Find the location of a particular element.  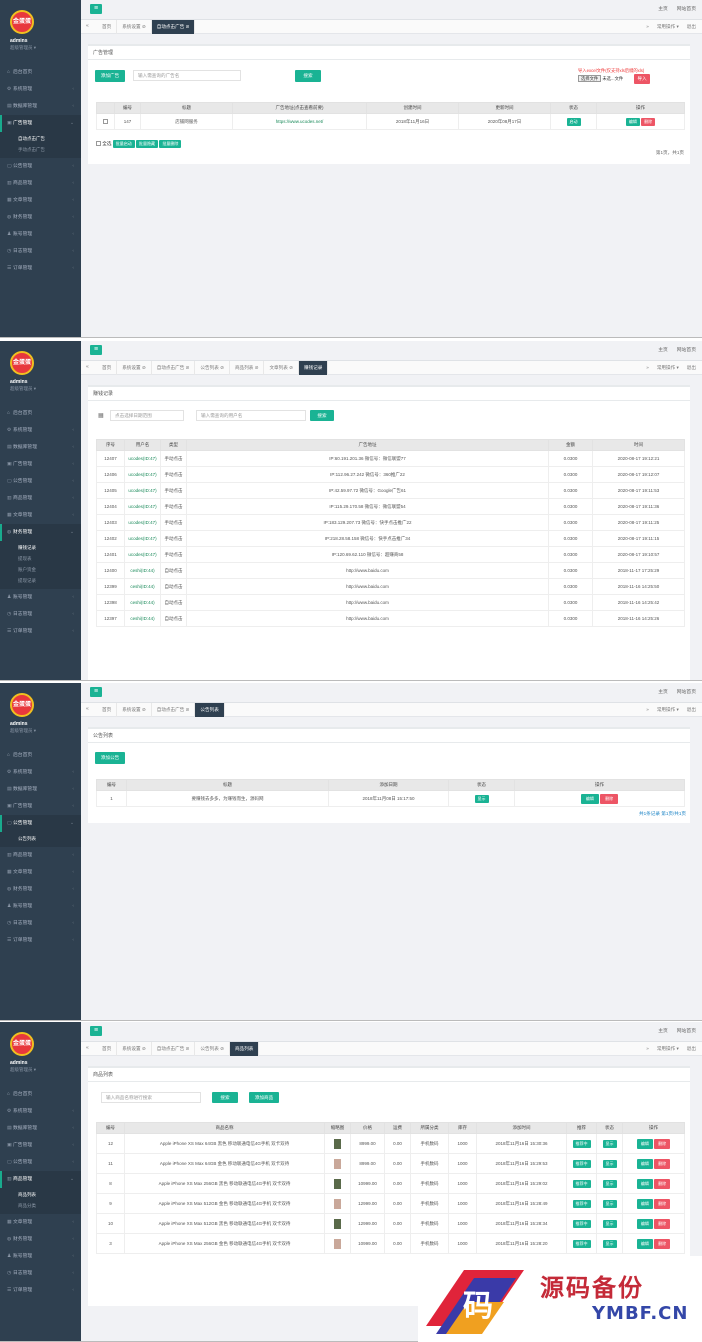

menu-item: ▥商品管理 ‹ is located at coordinates (40, 855).